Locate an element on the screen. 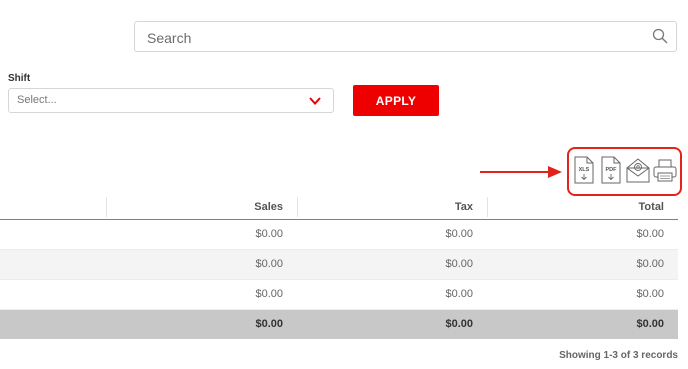 The width and height of the screenshot is (688, 369). xls-file-icon: XLS is located at coordinates (584, 170).